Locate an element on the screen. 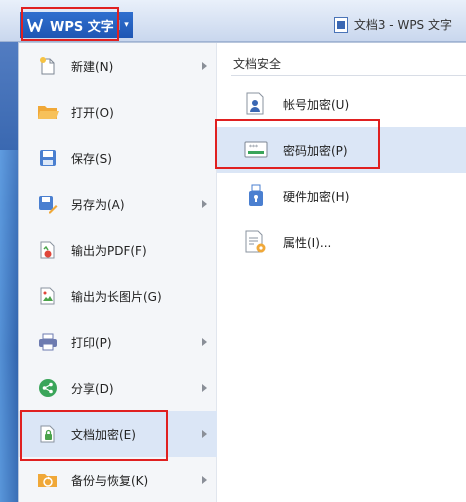 This screenshot has height=502, width=466. menu-item-open: 打开(O) is located at coordinates (118, 112).